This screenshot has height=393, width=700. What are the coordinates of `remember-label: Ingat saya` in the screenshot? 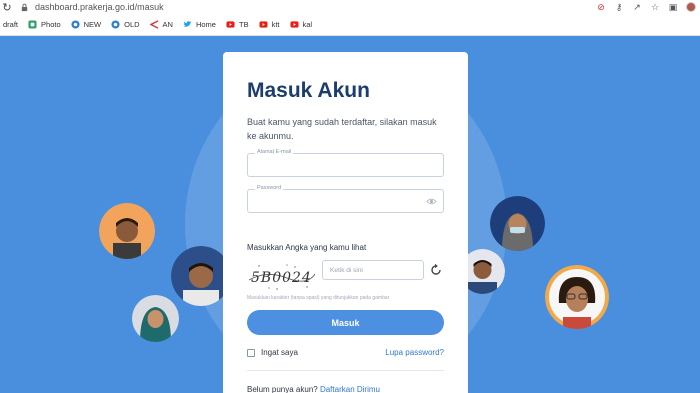 It's located at (279, 352).